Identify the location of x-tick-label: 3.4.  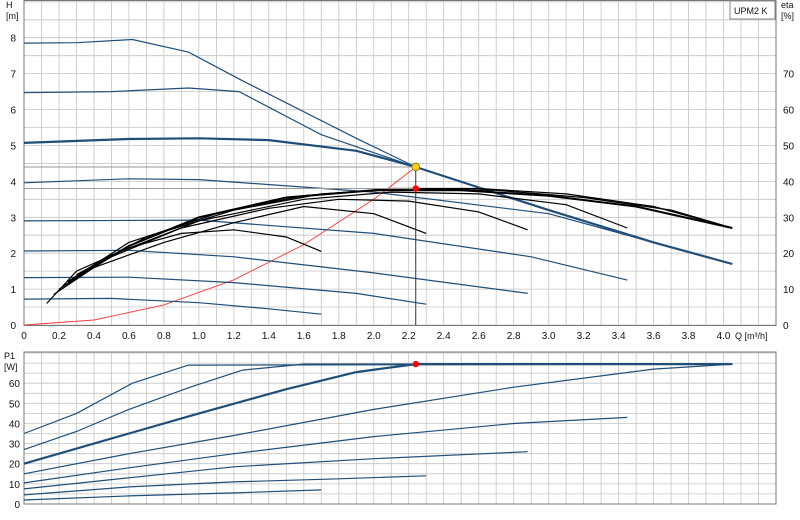
(619, 336).